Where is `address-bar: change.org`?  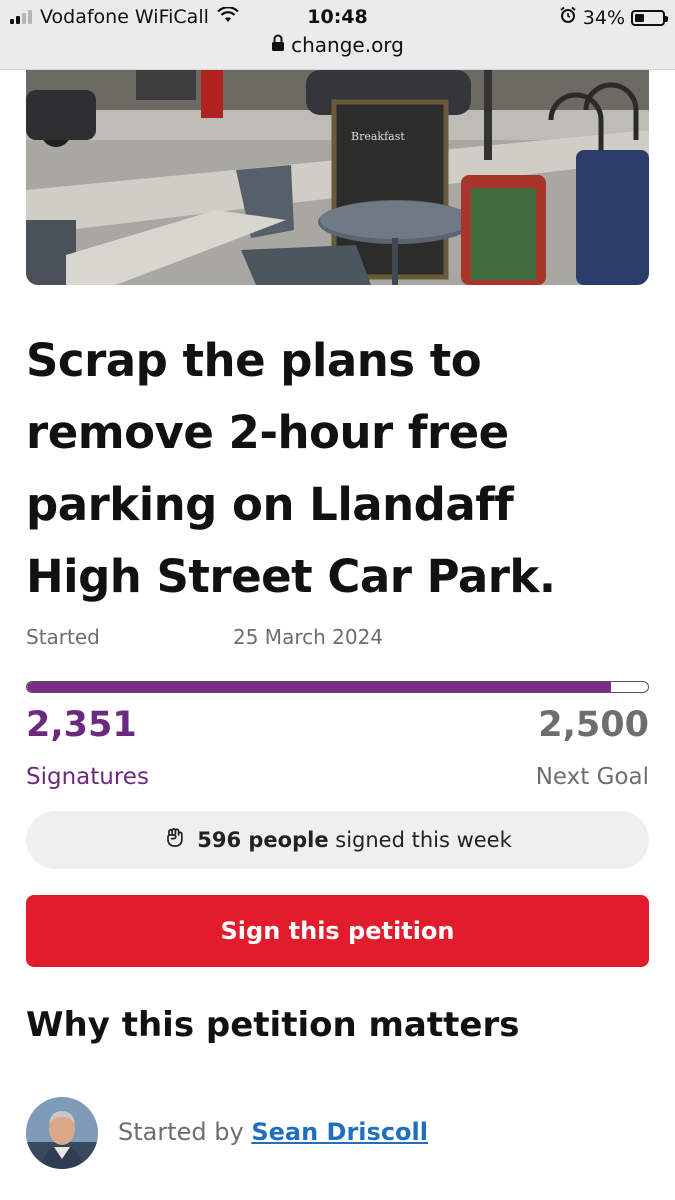
address-bar: change.org is located at coordinates (337, 45).